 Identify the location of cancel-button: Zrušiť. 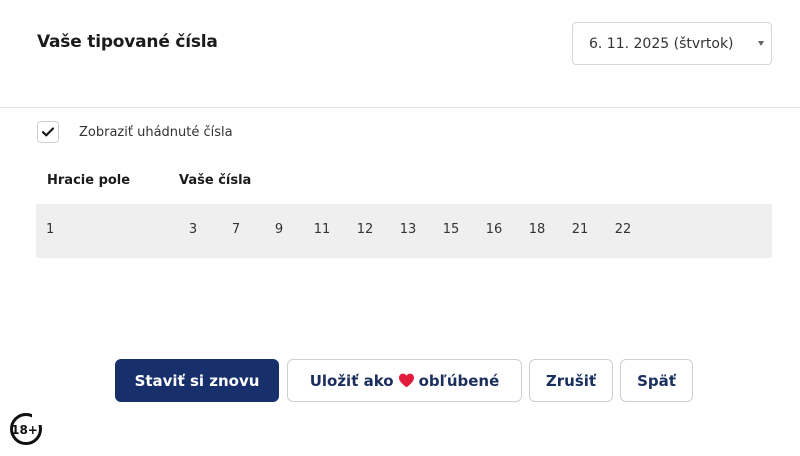
(571, 380).